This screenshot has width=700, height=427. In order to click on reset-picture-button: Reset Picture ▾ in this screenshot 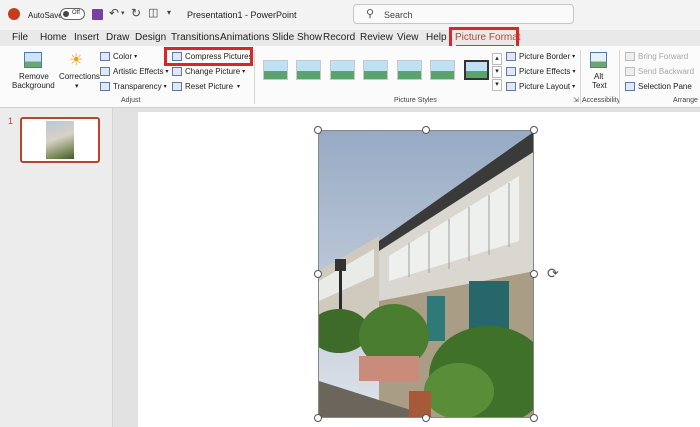, I will do `click(206, 86)`.